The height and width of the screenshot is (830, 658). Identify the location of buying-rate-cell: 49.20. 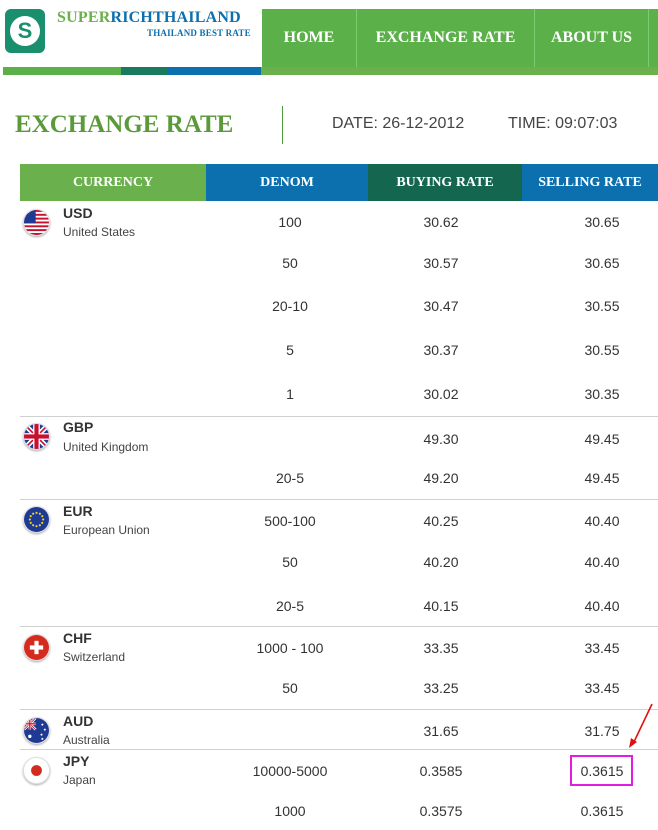
(441, 478).